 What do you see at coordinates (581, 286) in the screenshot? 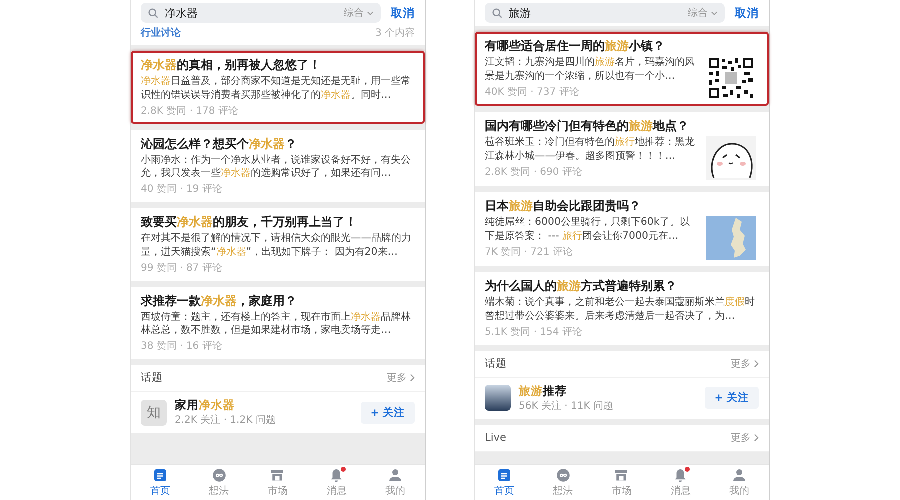
I see `result-title: 为什么国人的旅游方式普遍特别累？` at bounding box center [581, 286].